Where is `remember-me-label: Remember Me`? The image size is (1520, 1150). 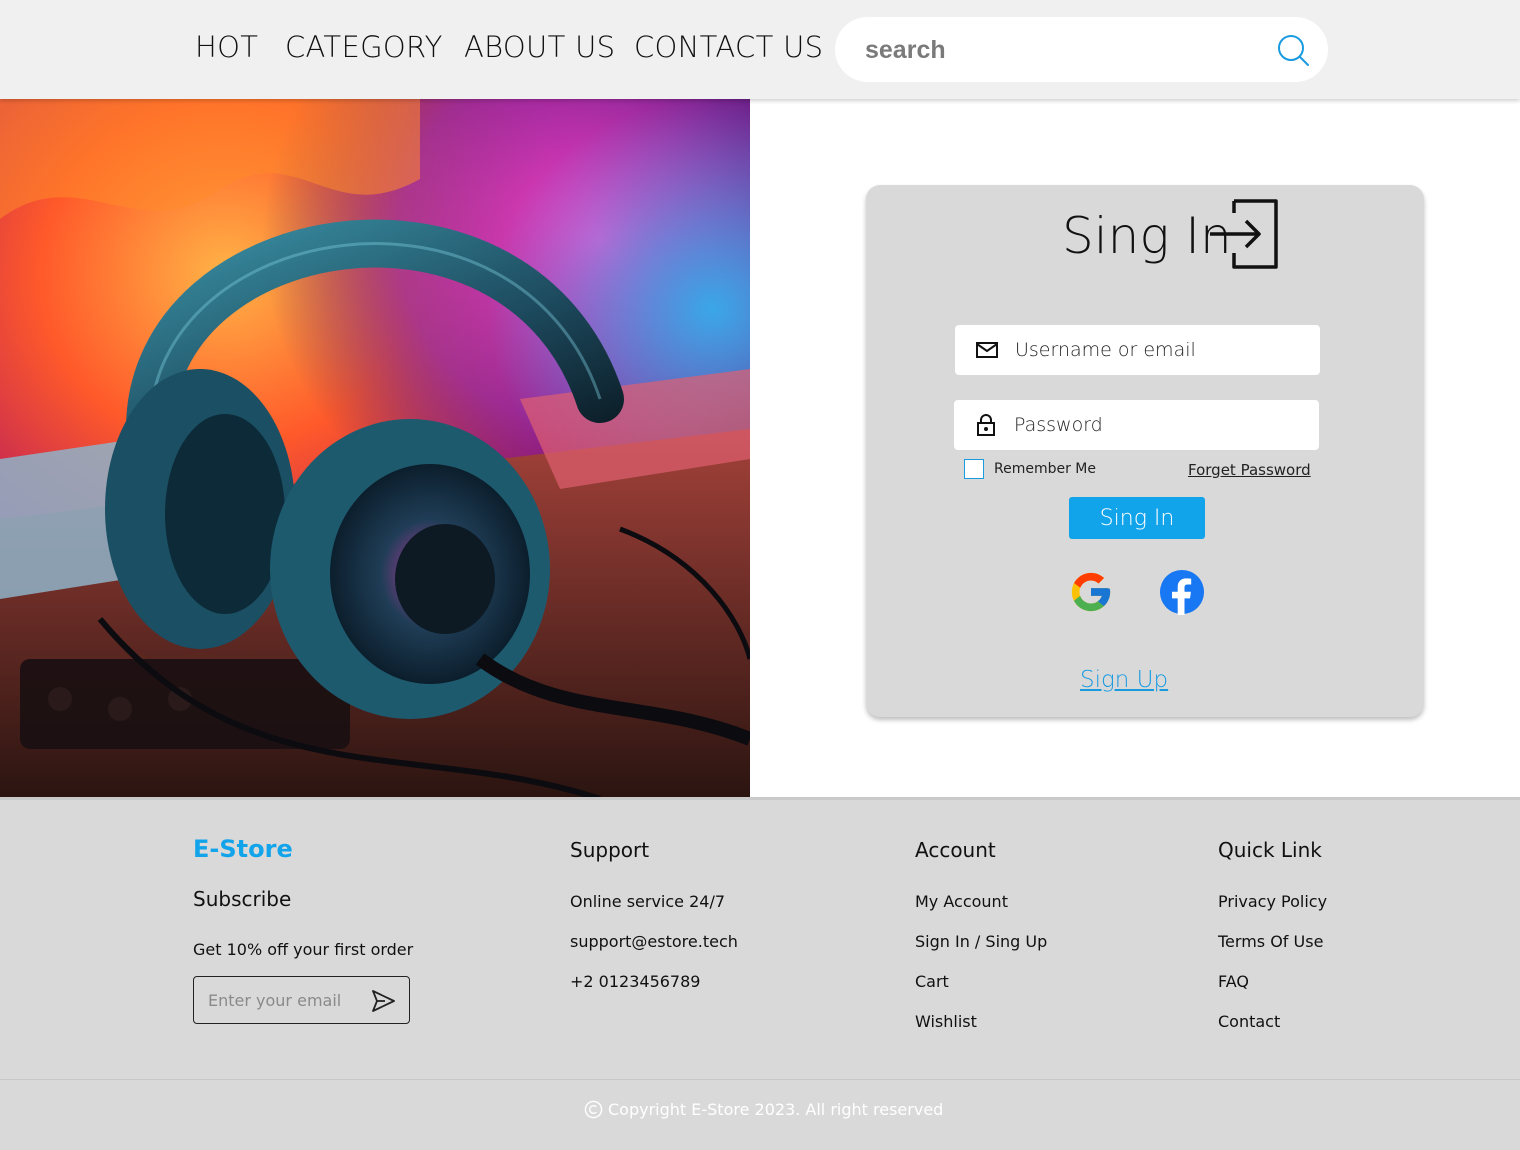 remember-me-label: Remember Me is located at coordinates (1045, 469).